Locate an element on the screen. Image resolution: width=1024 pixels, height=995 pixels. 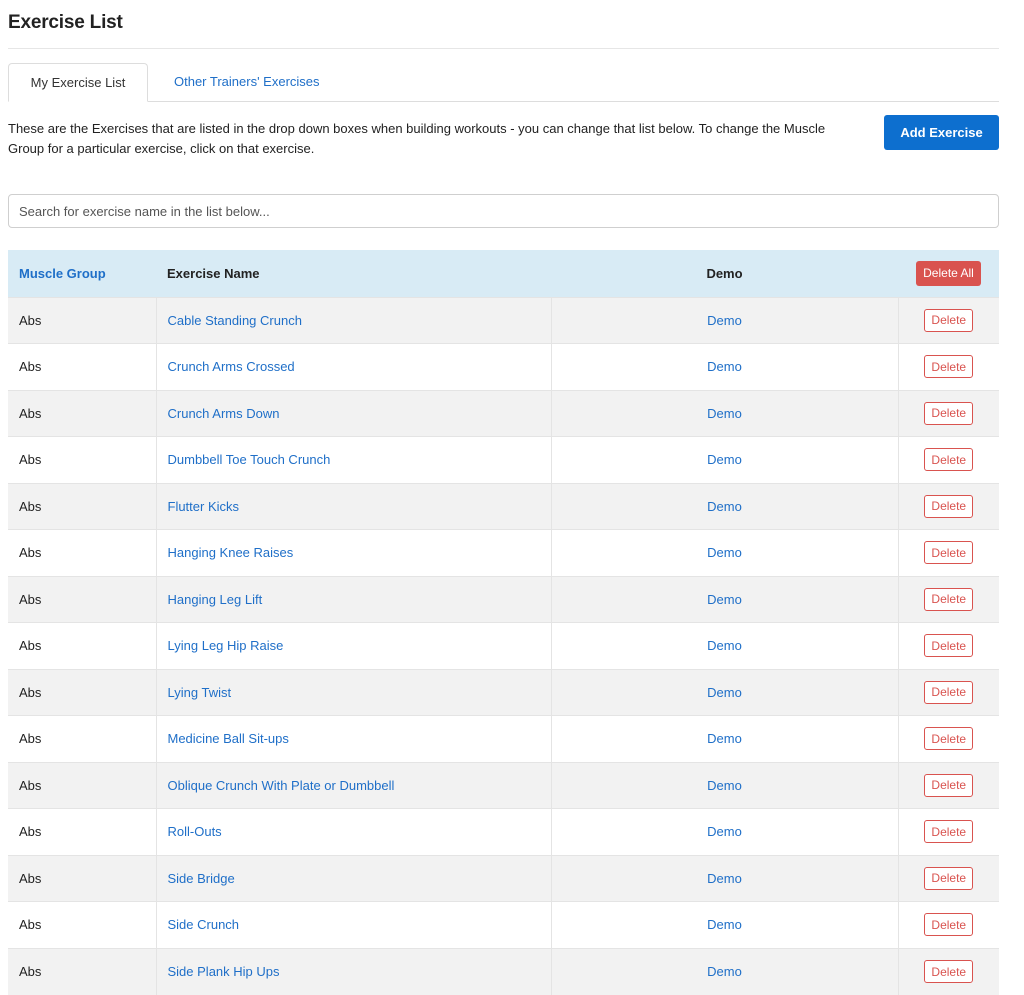
exercise-name-cell: Flutter Kicks is located at coordinates (353, 506).